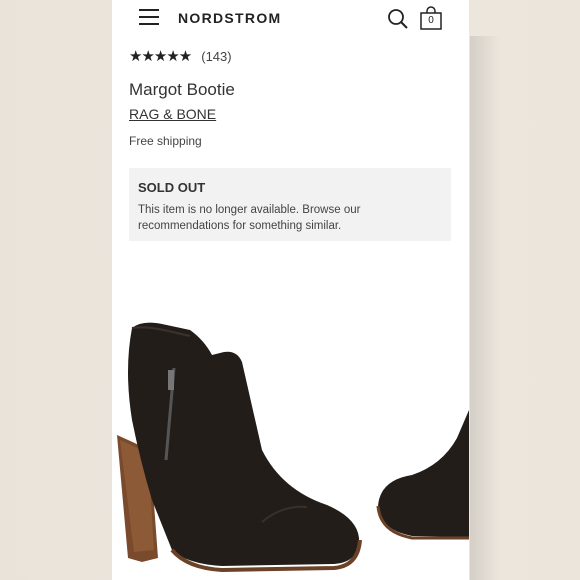 Image resolution: width=580 pixels, height=580 pixels. What do you see at coordinates (398, 19) in the screenshot?
I see `search-icon` at bounding box center [398, 19].